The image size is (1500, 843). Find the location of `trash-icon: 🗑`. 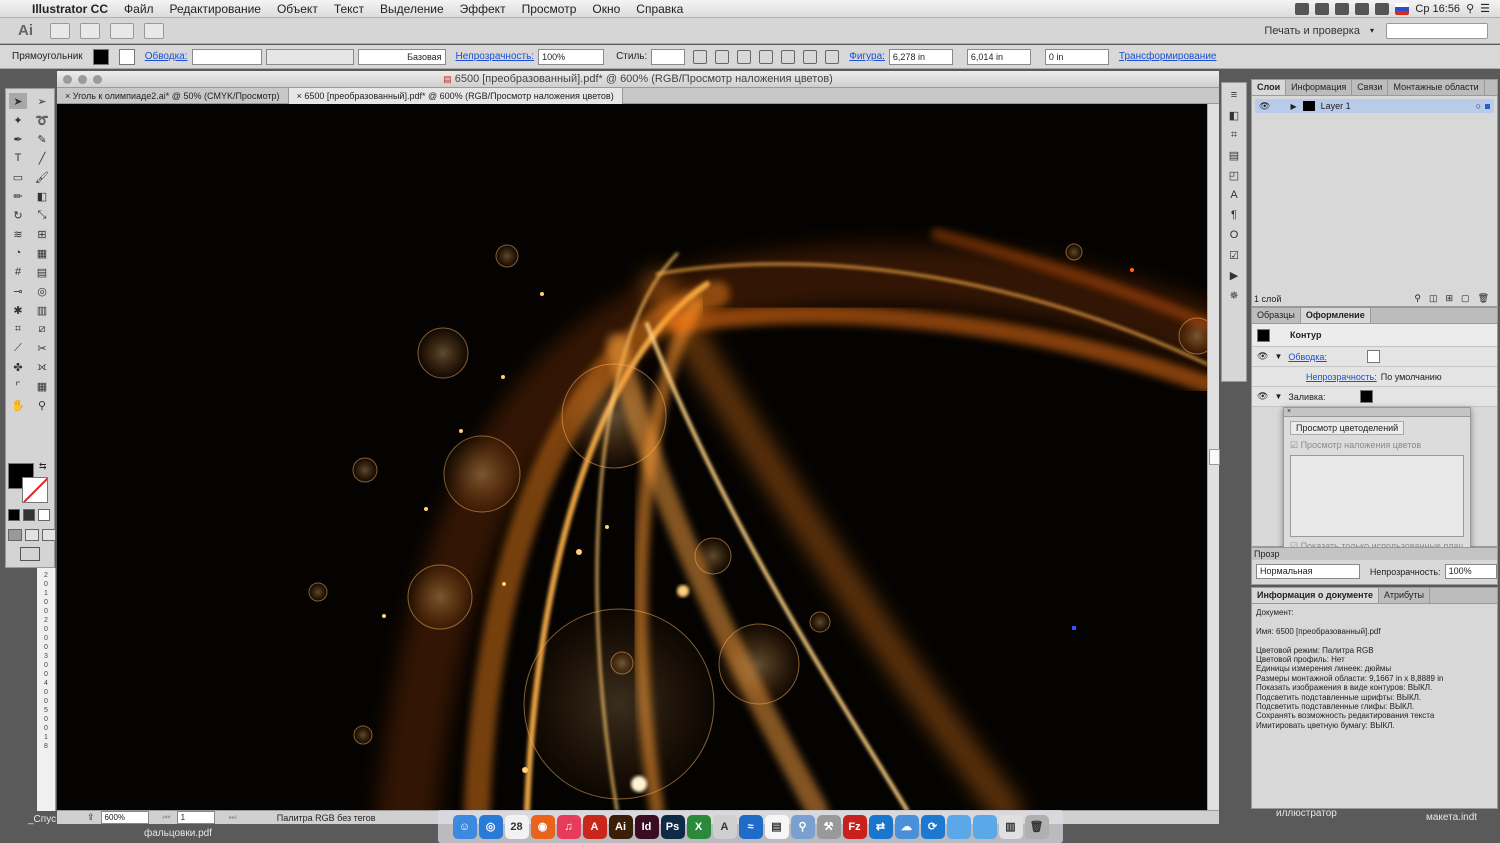

trash-icon: 🗑 is located at coordinates (1036, 826).